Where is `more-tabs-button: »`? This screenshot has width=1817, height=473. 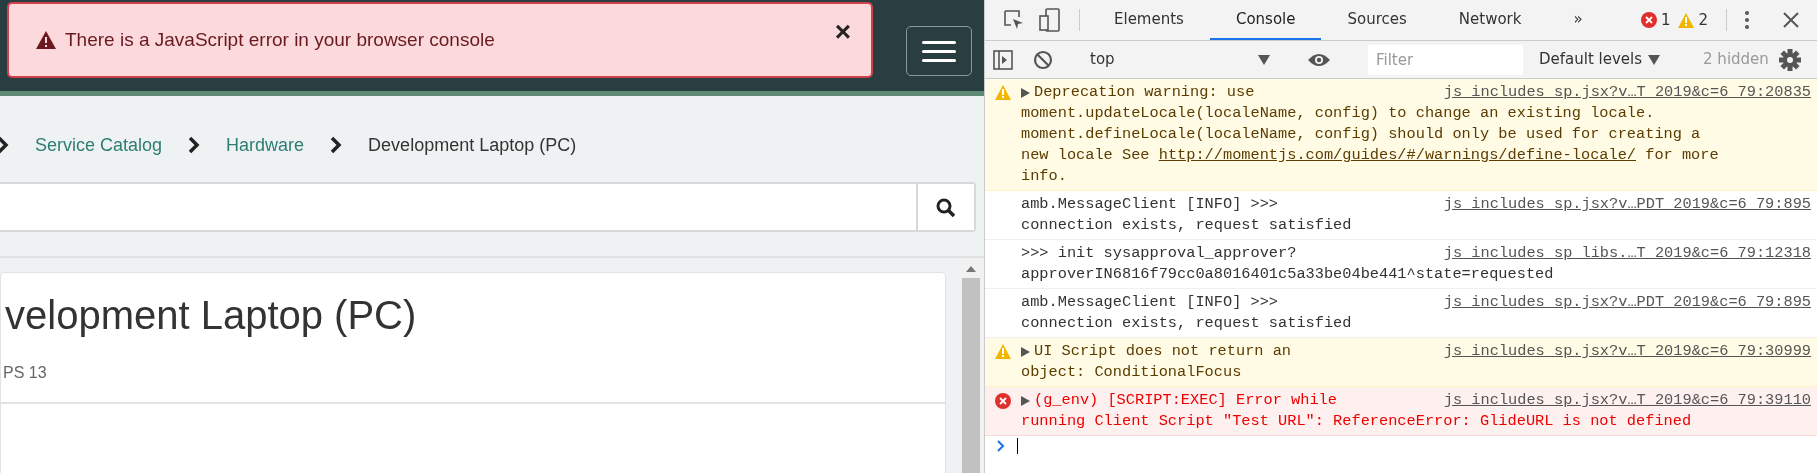 more-tabs-button: » is located at coordinates (1578, 20).